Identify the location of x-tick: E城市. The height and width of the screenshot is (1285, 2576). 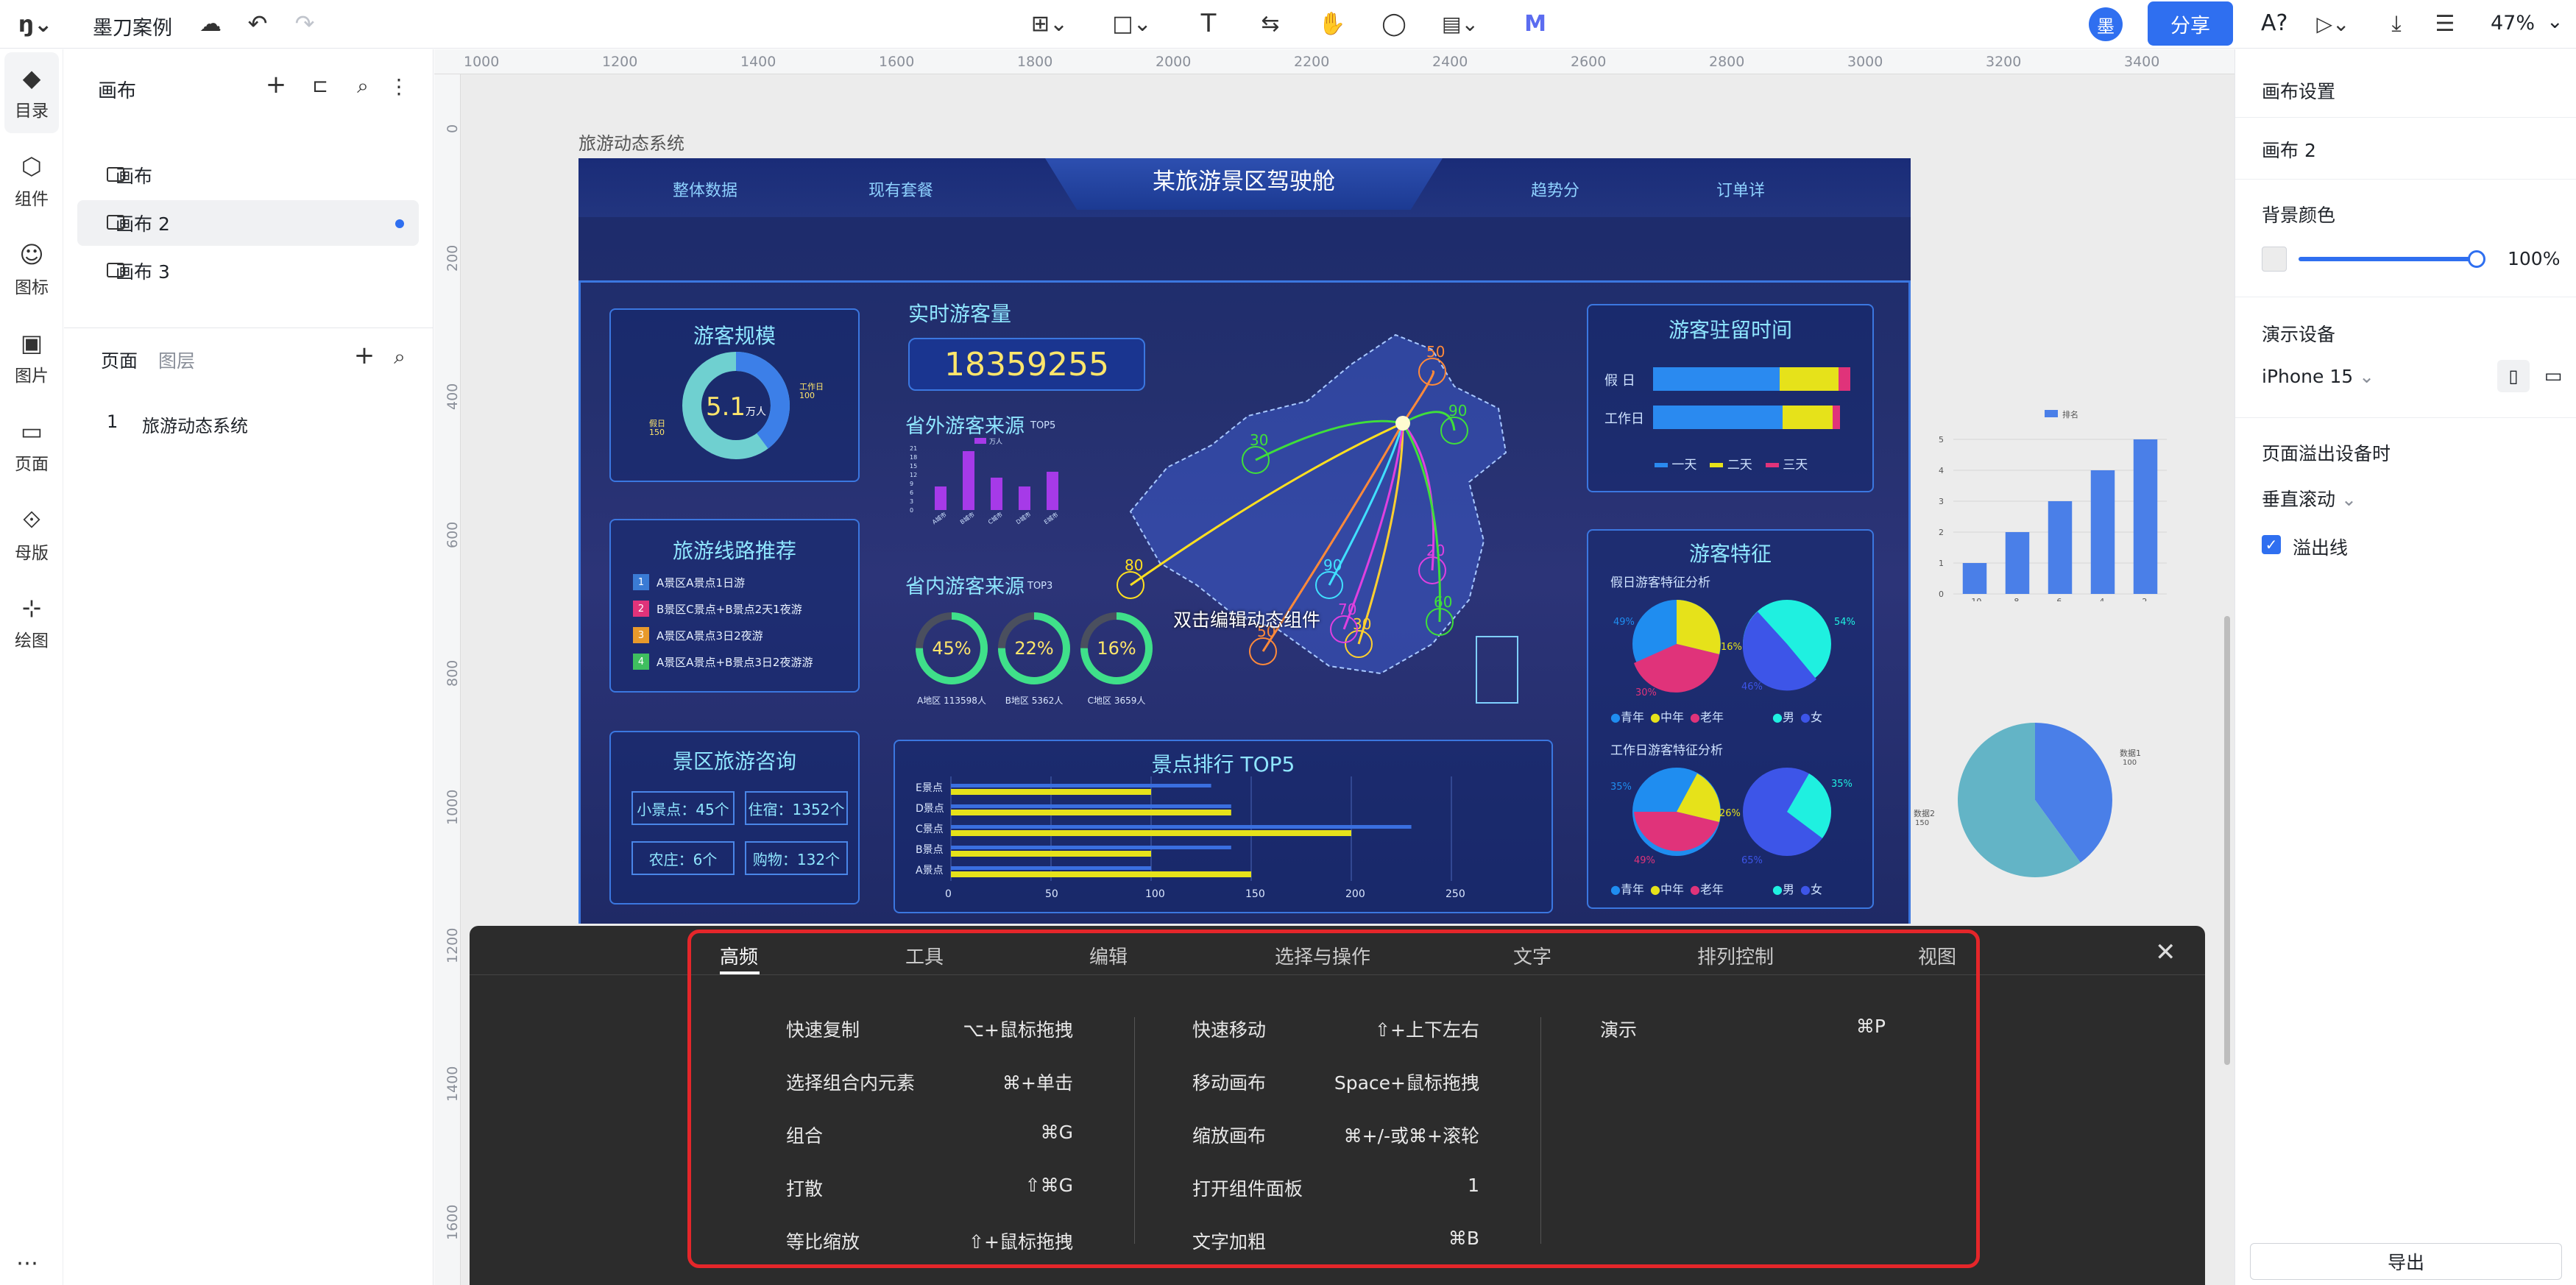
(1050, 518).